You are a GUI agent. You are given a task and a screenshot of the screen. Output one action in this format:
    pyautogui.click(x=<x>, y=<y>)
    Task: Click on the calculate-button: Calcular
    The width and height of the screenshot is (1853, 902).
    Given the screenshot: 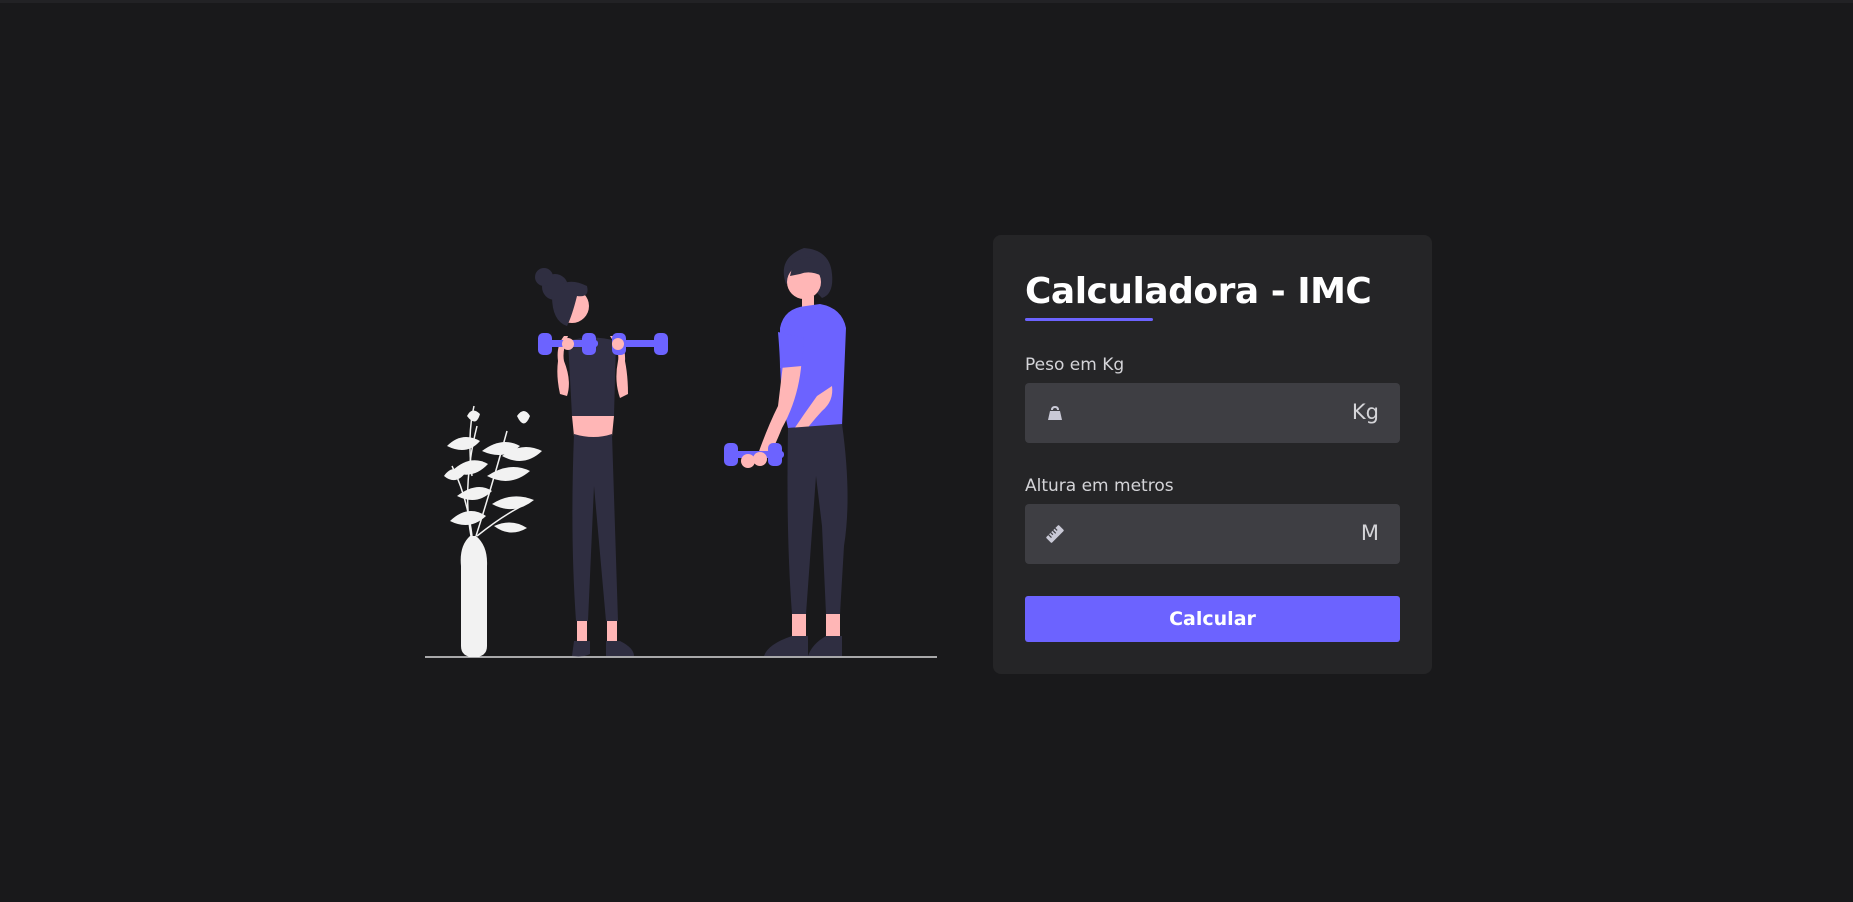 What is the action you would take?
    pyautogui.click(x=1212, y=619)
    